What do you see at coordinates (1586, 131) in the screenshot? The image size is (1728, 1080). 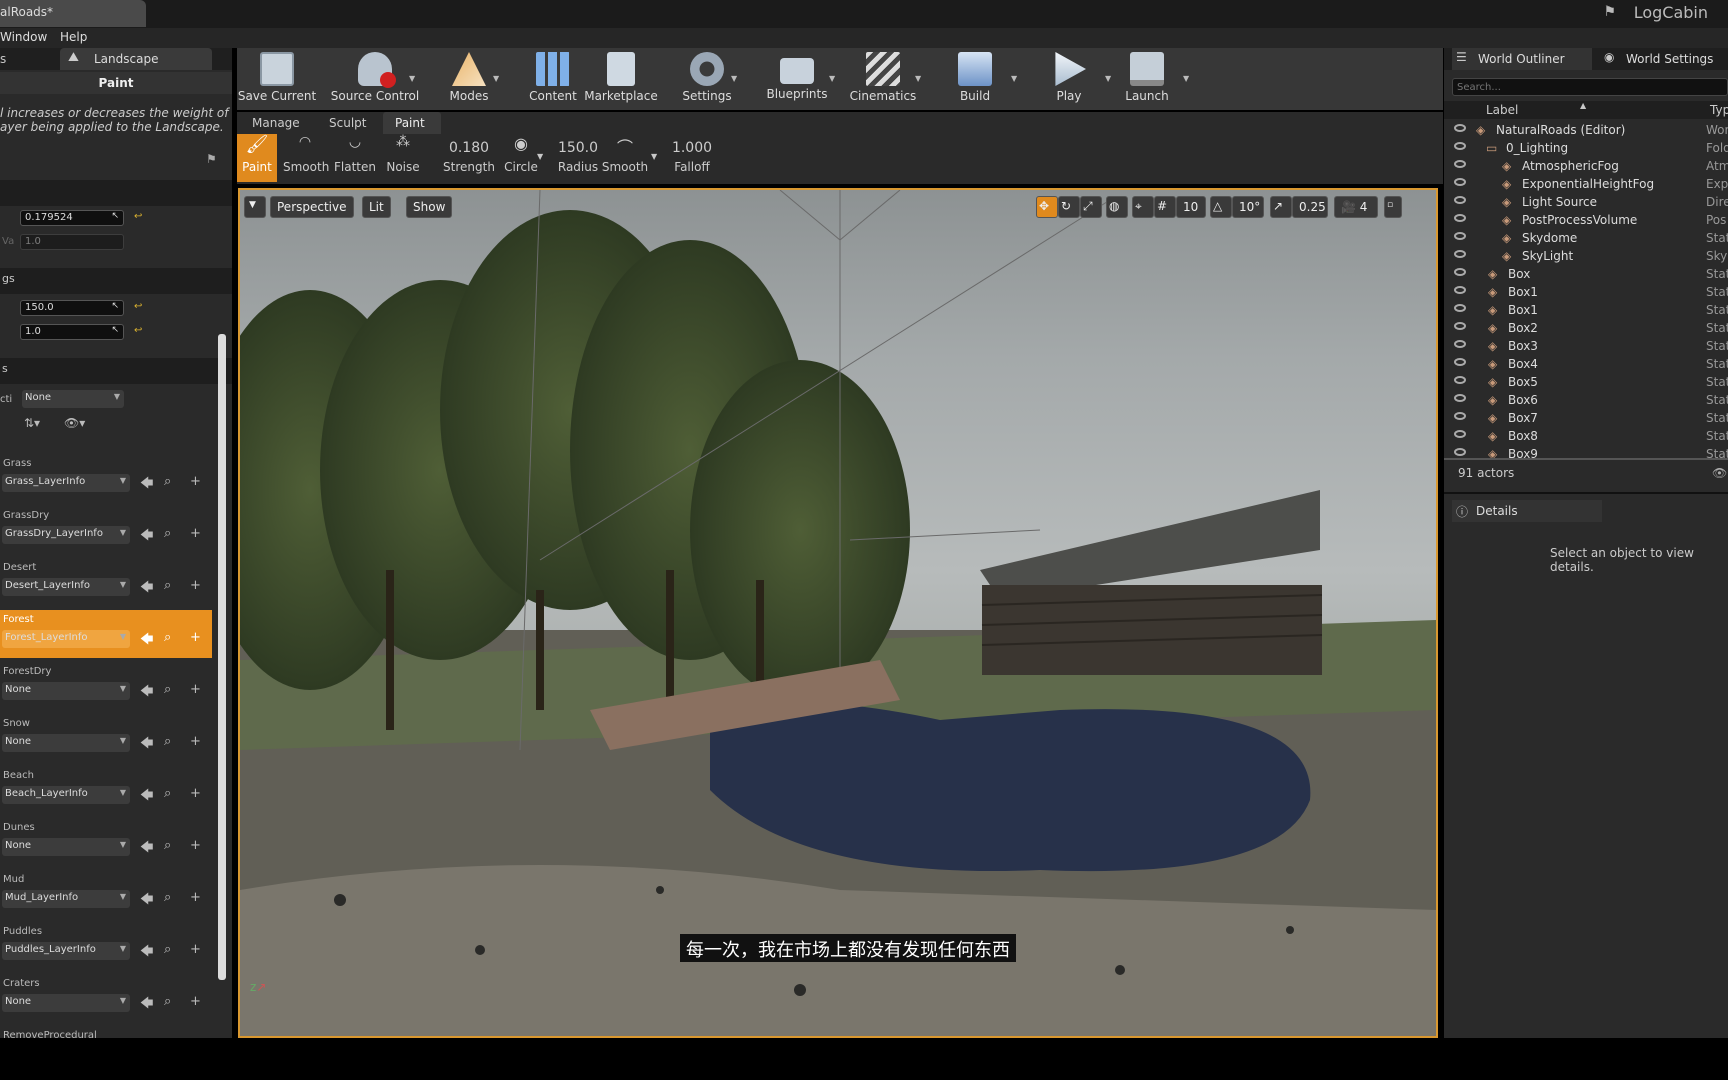 I see `outliner-row: ◈ NaturalRoads (Editor) Wor` at bounding box center [1586, 131].